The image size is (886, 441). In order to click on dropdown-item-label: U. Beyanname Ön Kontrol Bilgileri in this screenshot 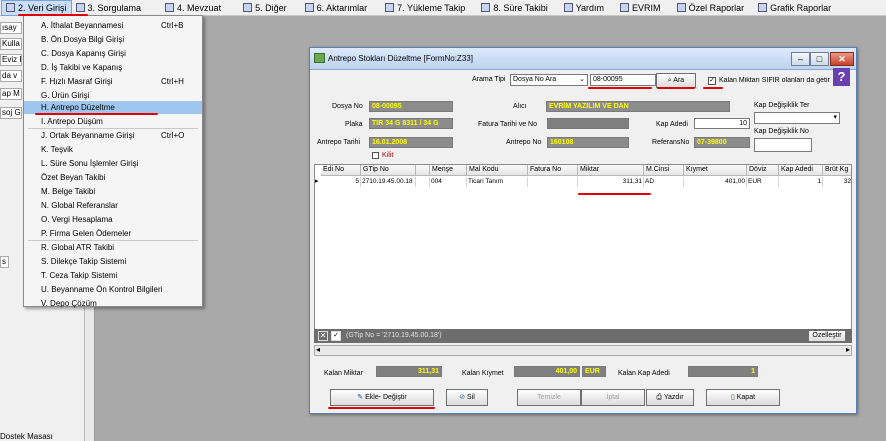, I will do `click(102, 289)`.